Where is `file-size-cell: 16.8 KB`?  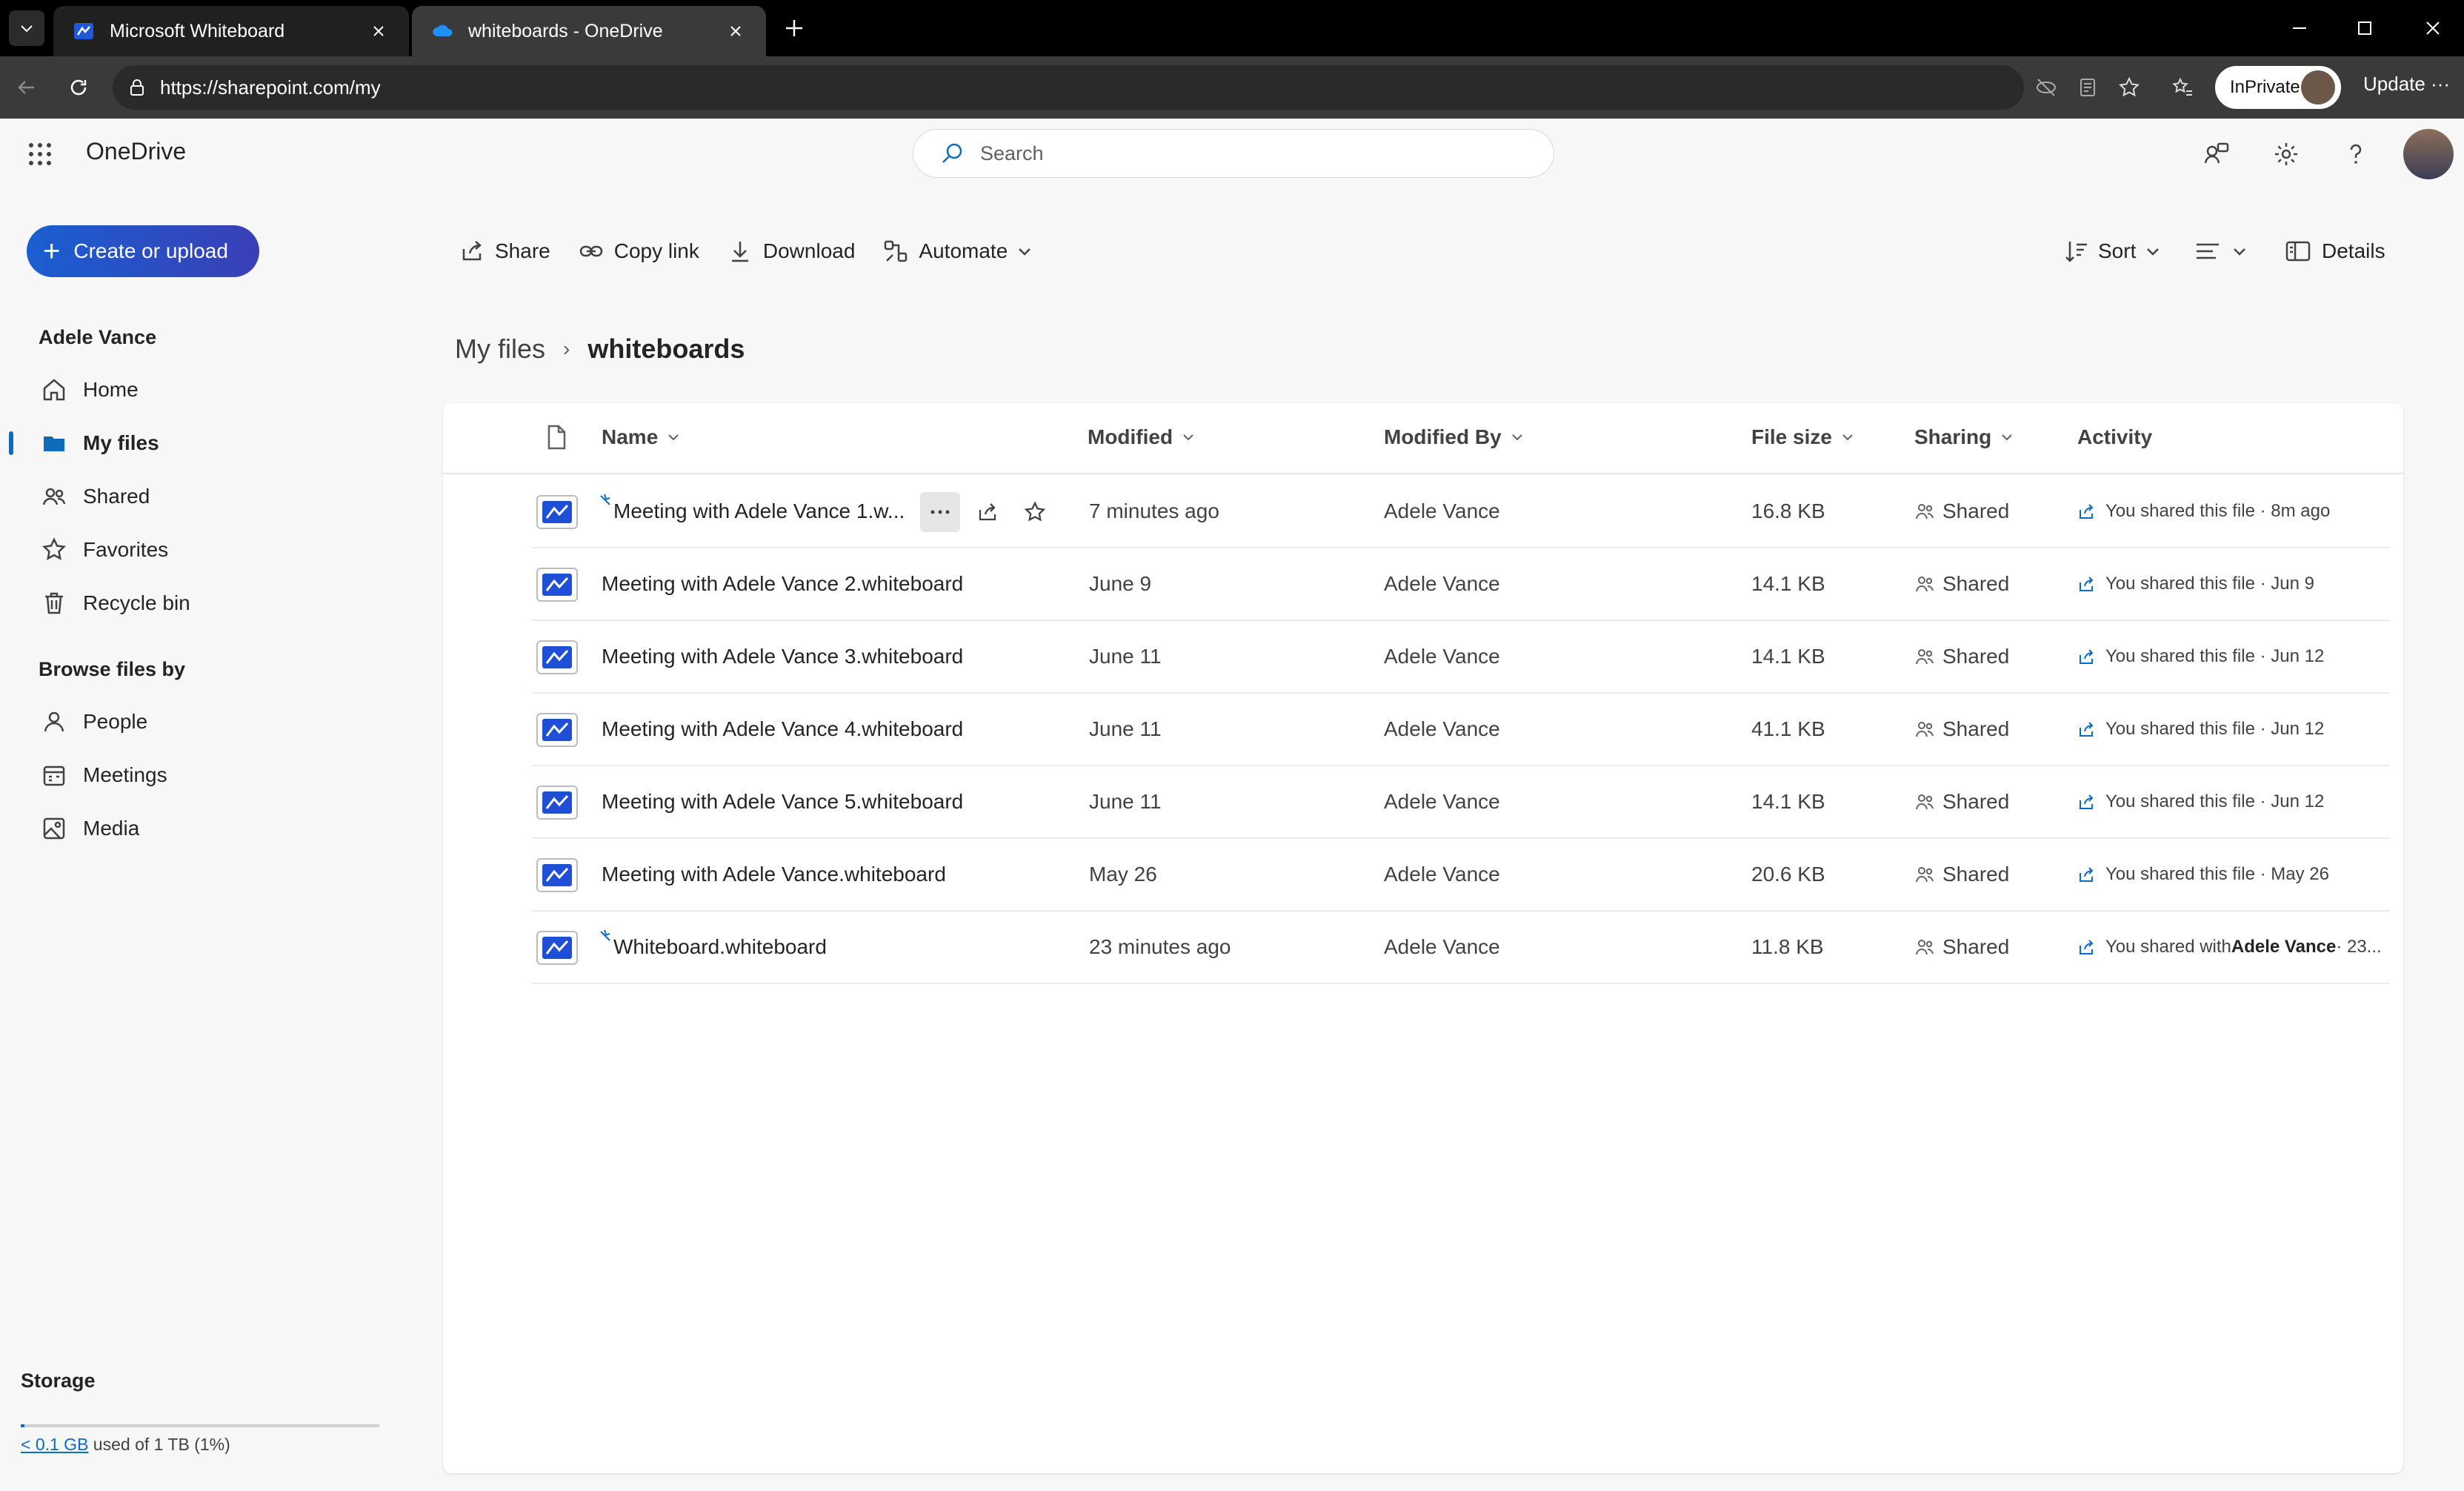
file-size-cell: 16.8 KB is located at coordinates (1788, 510).